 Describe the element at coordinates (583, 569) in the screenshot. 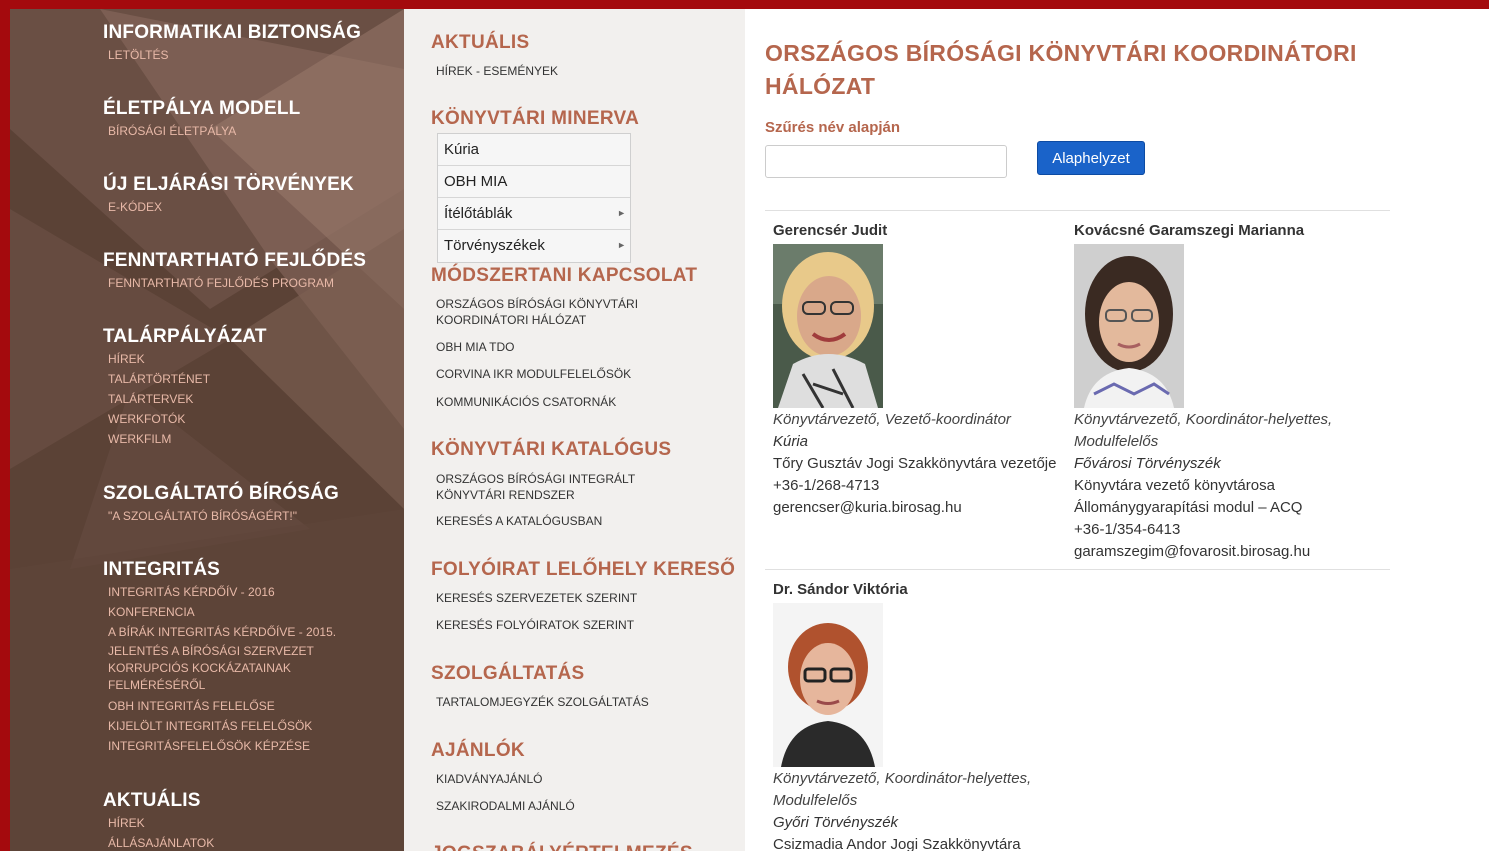

I see `heading-folyoirat: FOLYÓIRAT LELŐHELY KERESŐ` at that location.